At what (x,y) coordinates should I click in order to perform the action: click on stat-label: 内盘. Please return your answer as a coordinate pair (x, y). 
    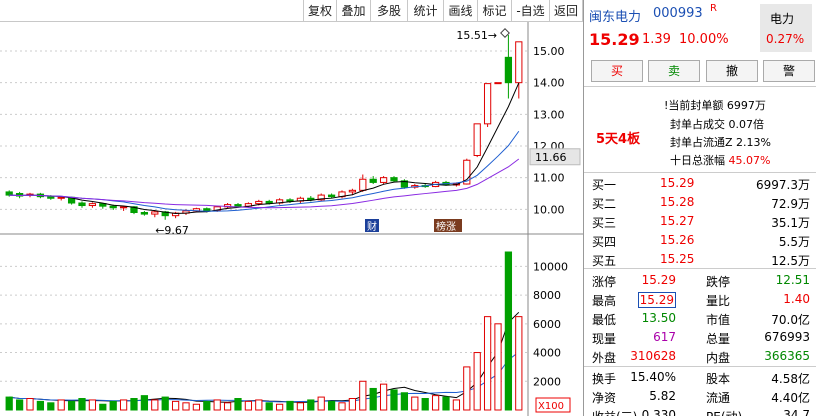
    Looking at the image, I should click on (718, 358).